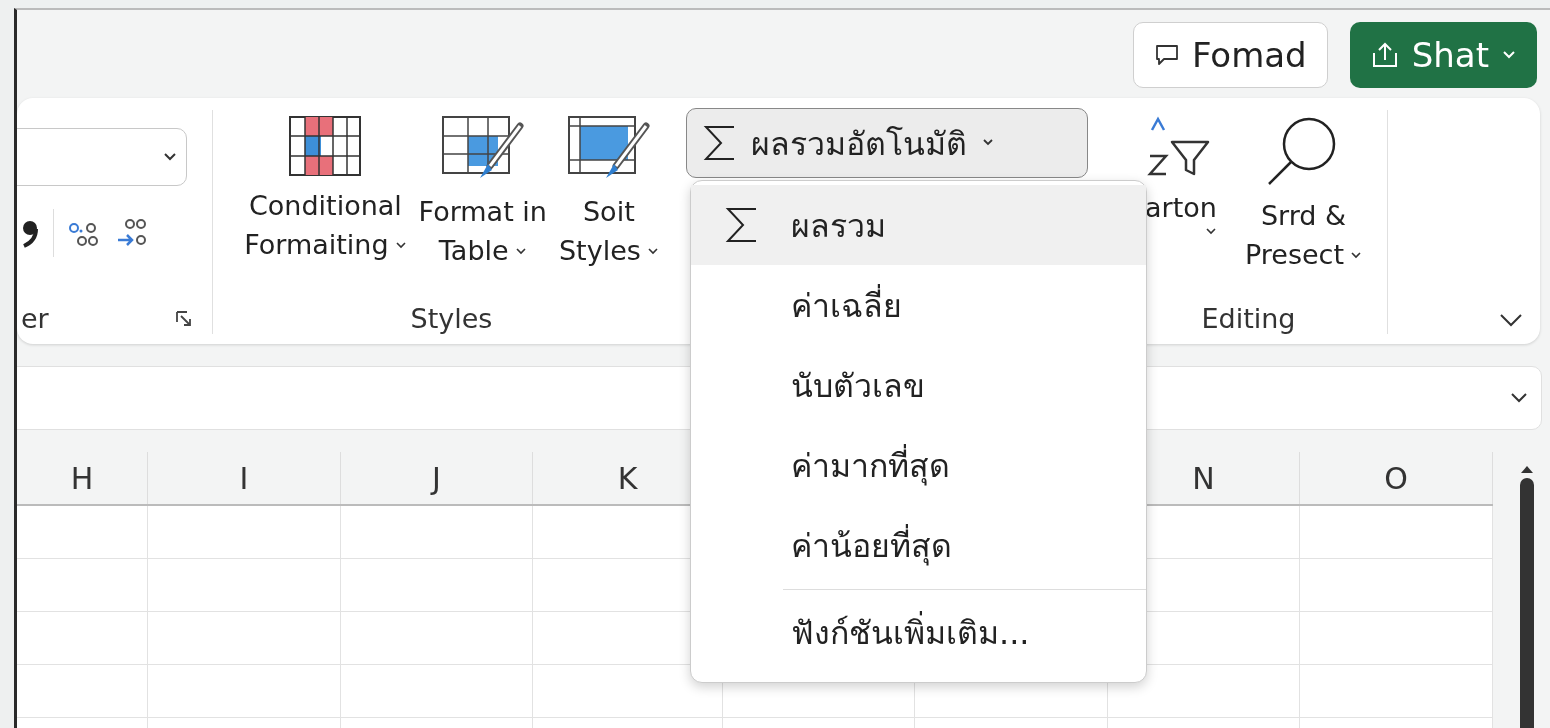 This screenshot has width=1550, height=728. Describe the element at coordinates (1248, 318) in the screenshot. I see `group-label: Editing` at that location.